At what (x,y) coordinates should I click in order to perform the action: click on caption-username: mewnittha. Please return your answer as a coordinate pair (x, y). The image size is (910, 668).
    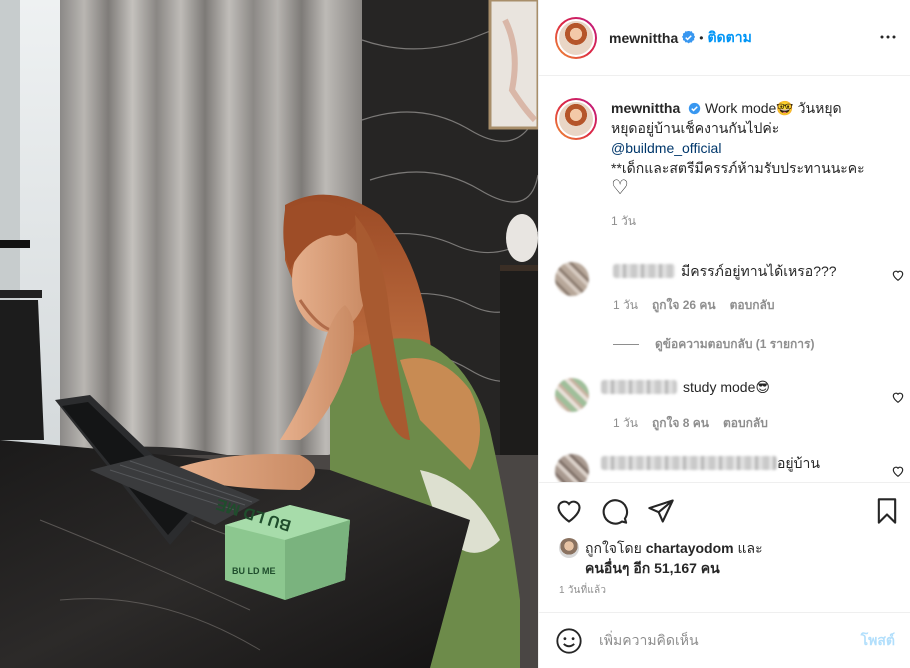
    Looking at the image, I should click on (645, 108).